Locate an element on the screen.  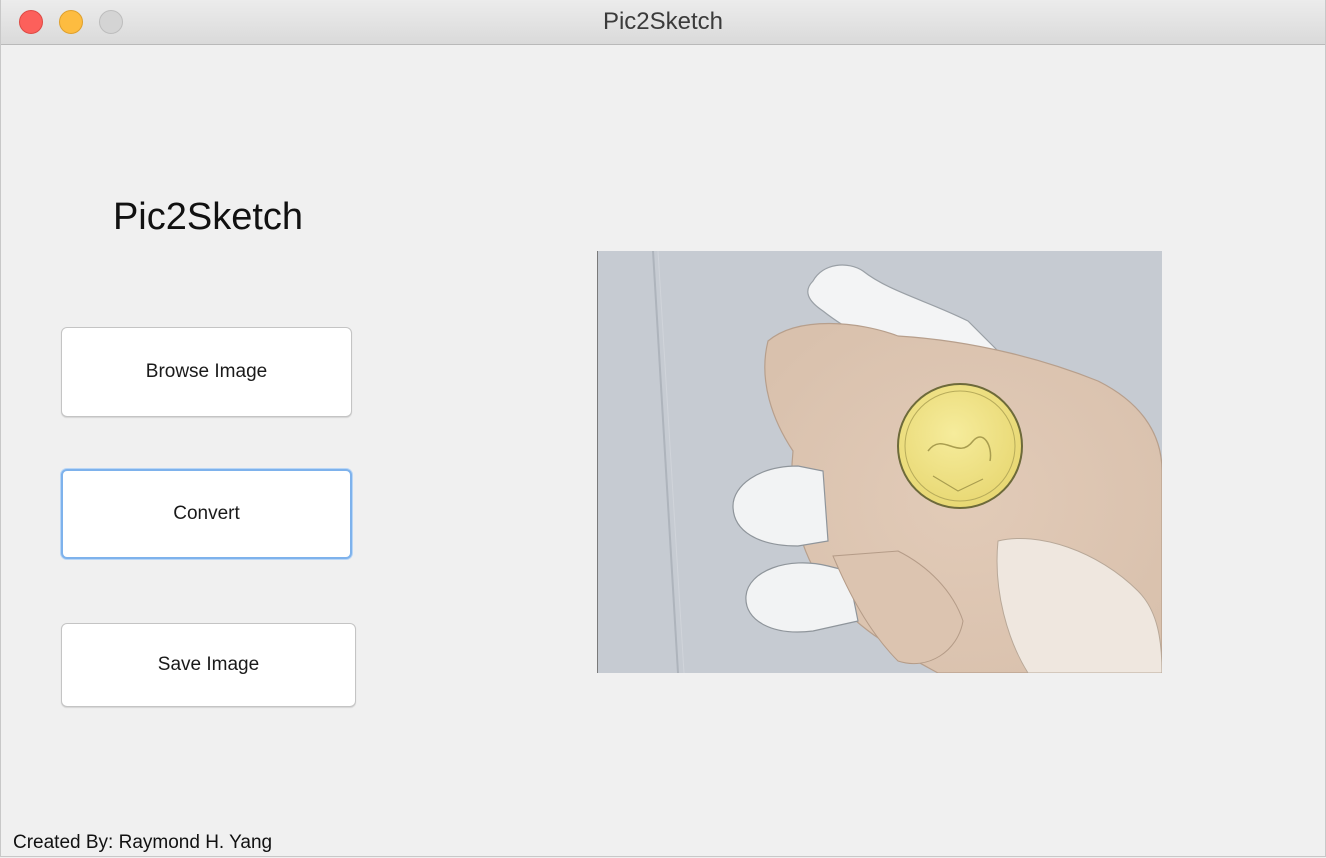
window-title: Pic2Sketch is located at coordinates (663, 21).